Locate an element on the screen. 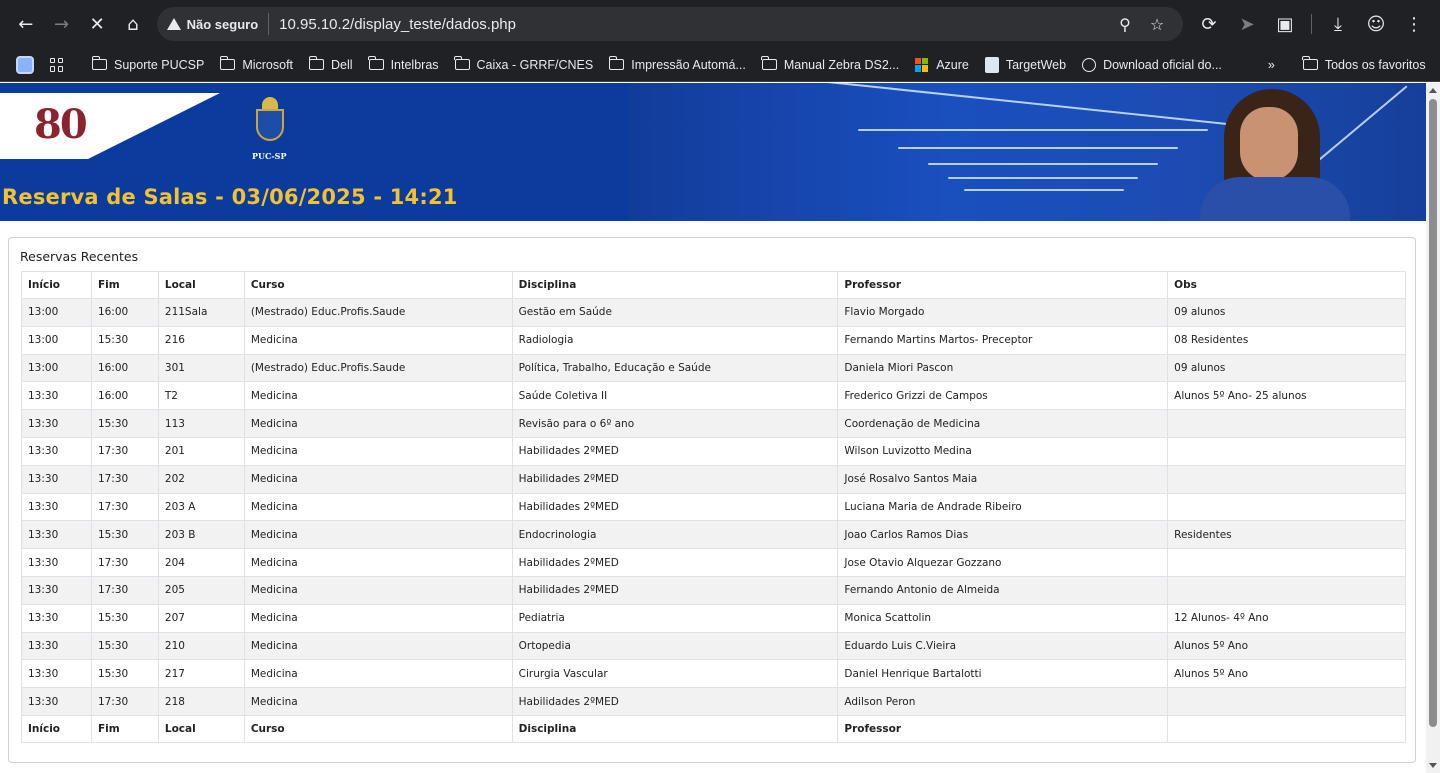 The height and width of the screenshot is (773, 1440). scroll-down-icon is located at coordinates (1433, 765).